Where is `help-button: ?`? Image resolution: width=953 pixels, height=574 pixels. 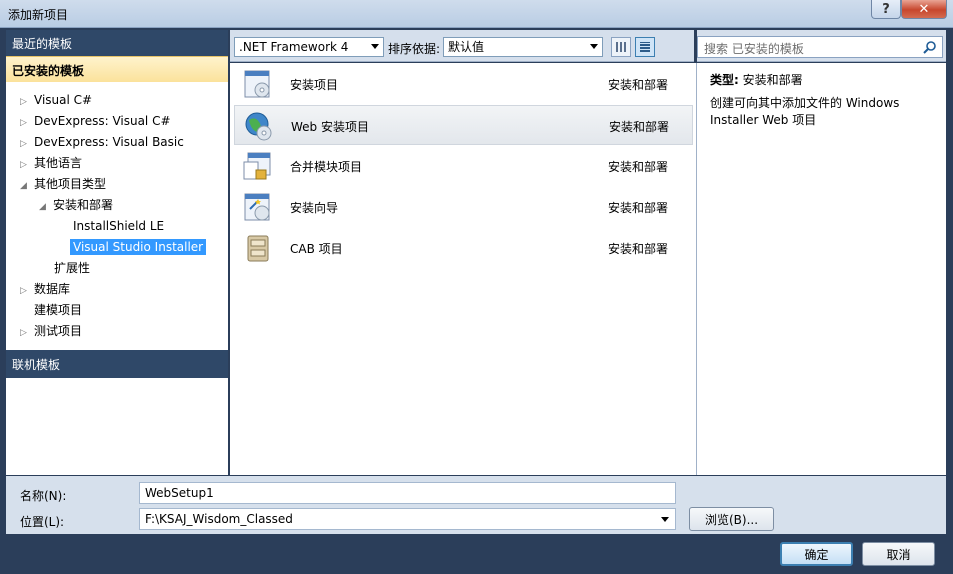 help-button: ? is located at coordinates (886, 9).